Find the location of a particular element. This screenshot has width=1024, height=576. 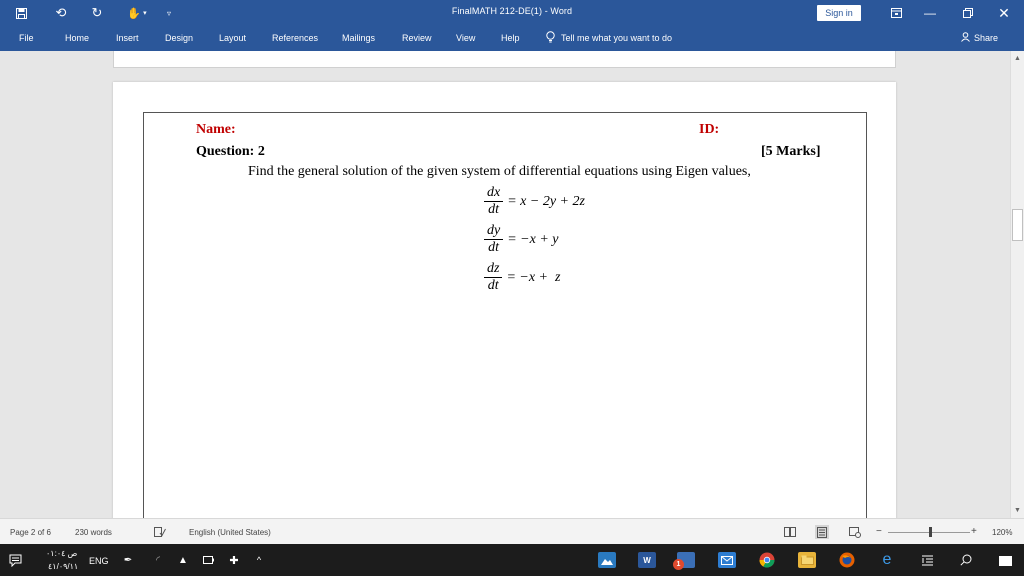

photos-app-icon is located at coordinates (607, 560).